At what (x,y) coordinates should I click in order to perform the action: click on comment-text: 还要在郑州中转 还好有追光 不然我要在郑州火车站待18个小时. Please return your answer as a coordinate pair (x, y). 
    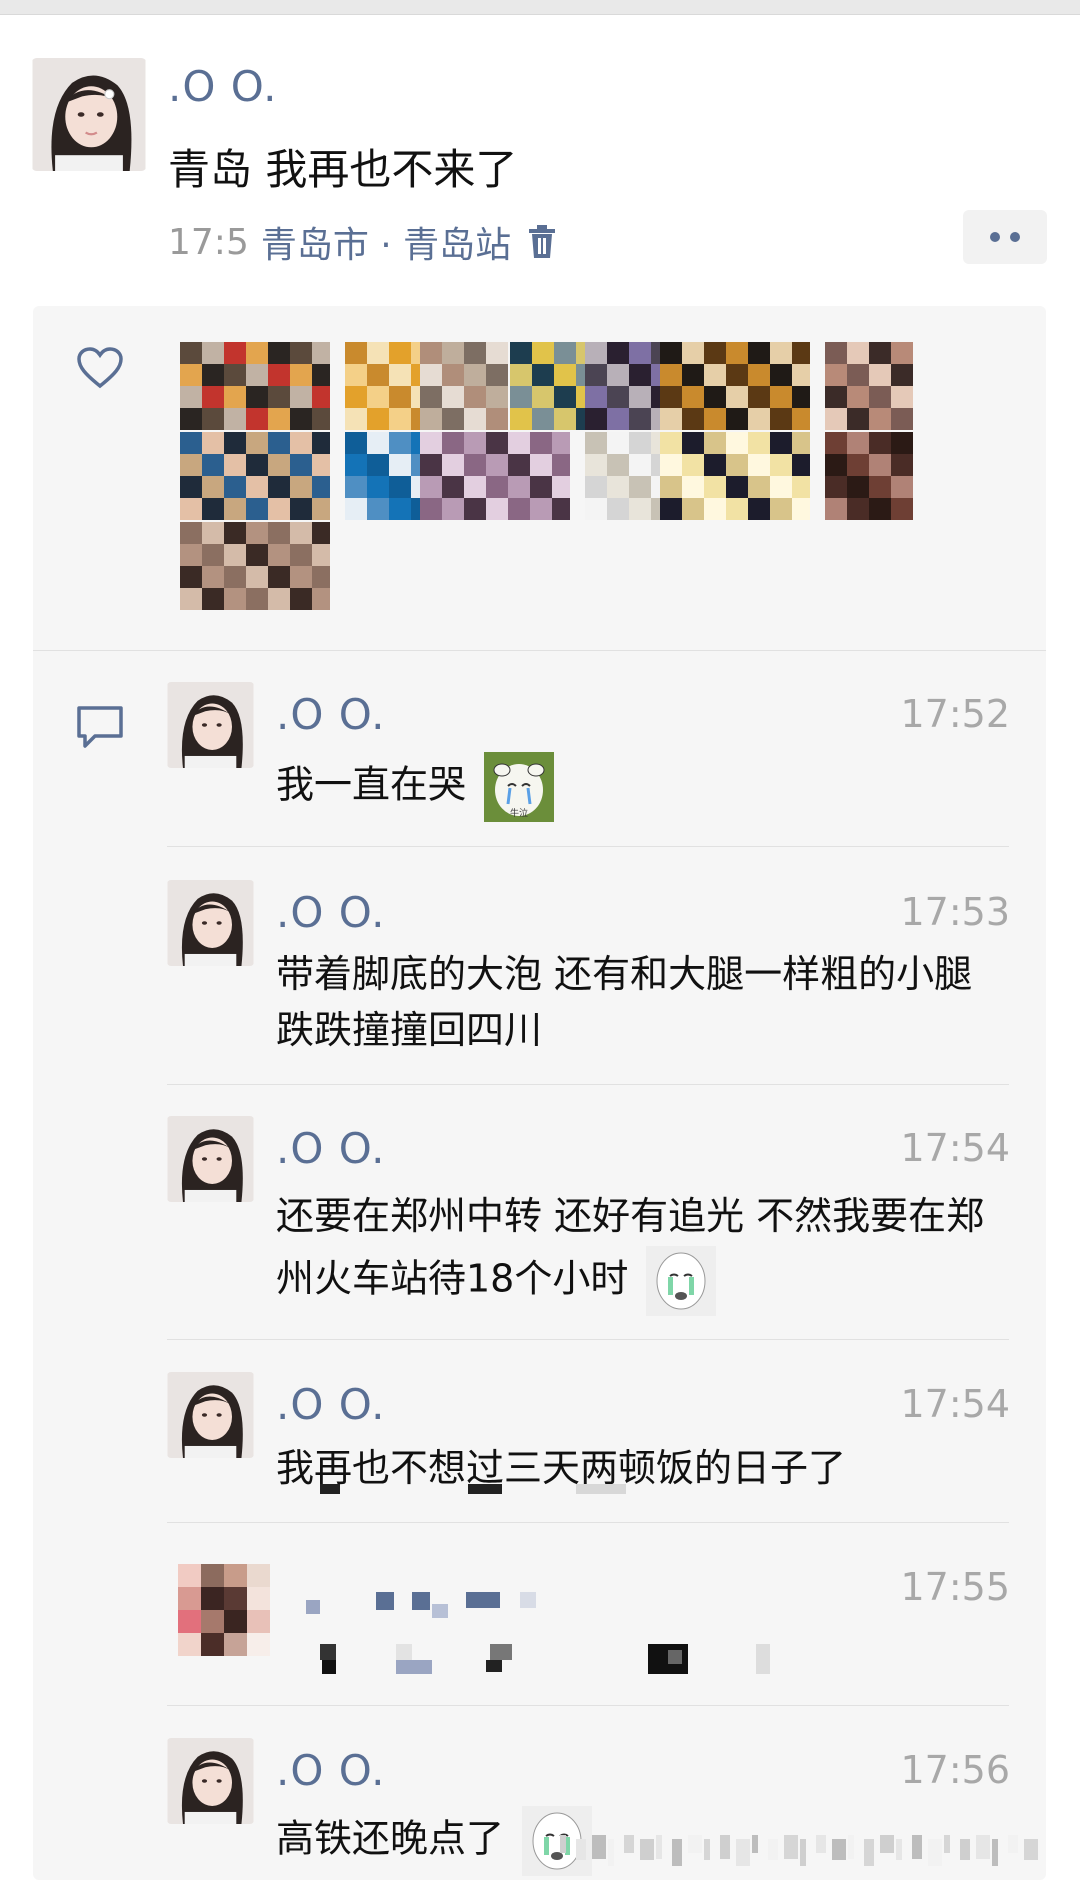
    Looking at the image, I should click on (643, 1251).